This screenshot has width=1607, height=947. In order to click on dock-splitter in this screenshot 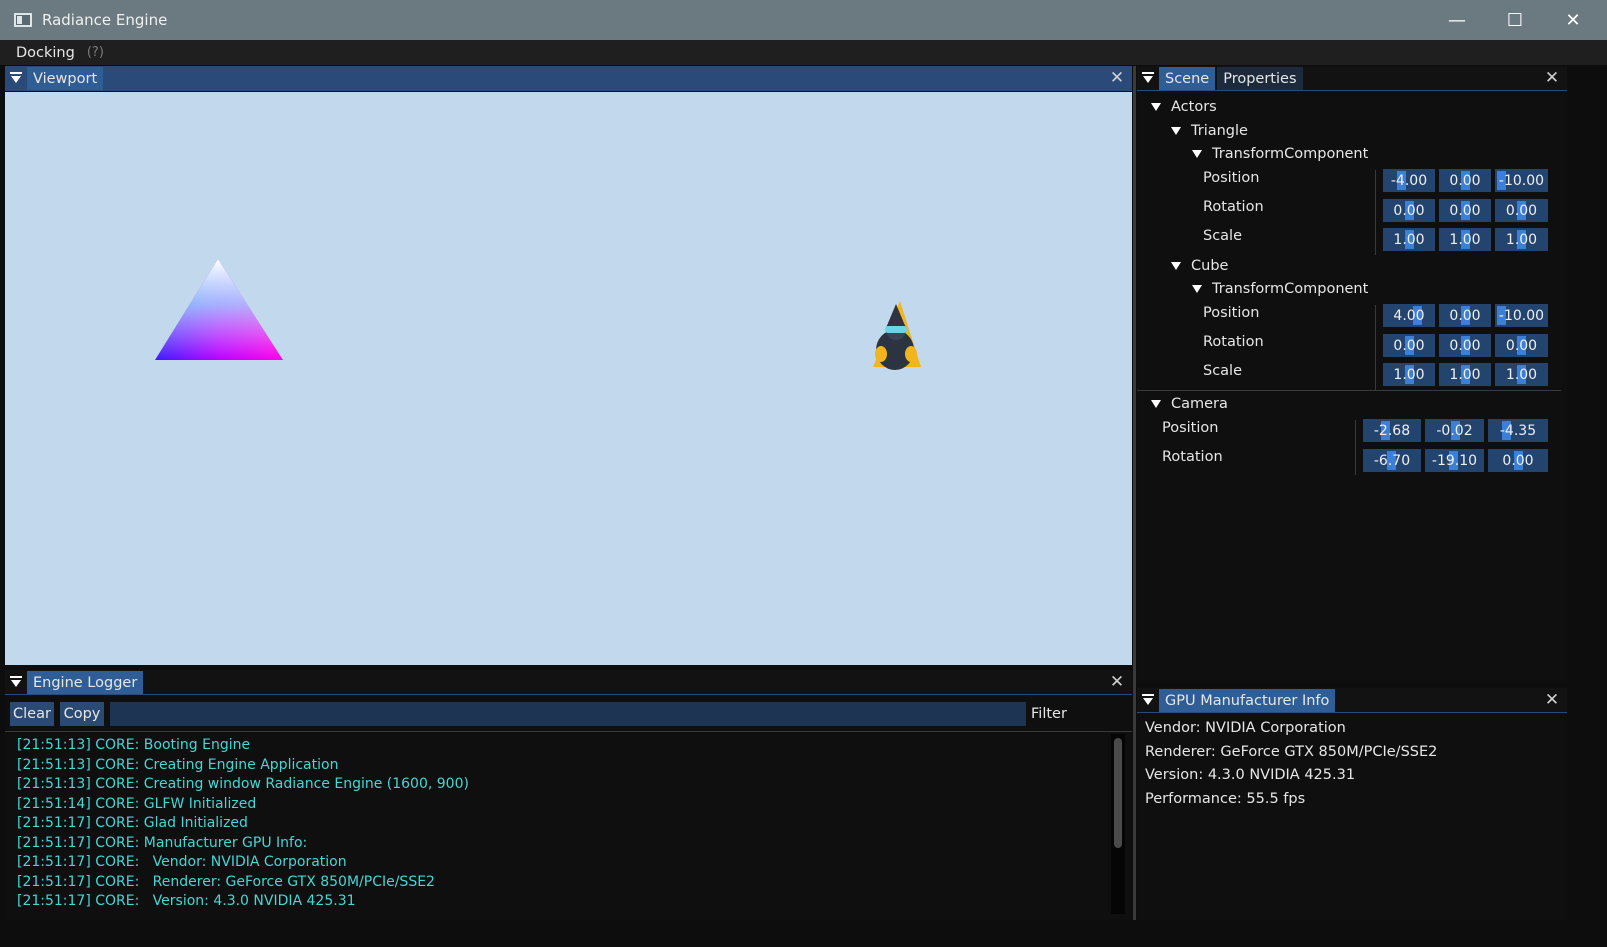, I will do `click(1134, 493)`.